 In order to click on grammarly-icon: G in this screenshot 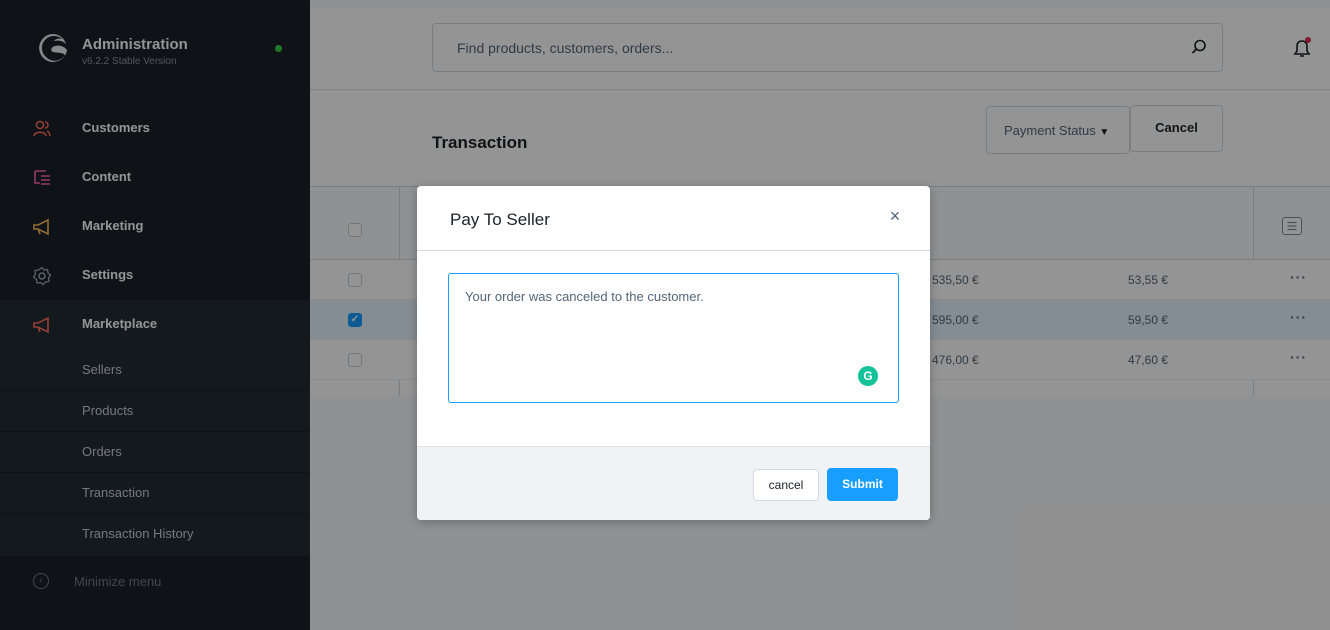, I will do `click(868, 376)`.